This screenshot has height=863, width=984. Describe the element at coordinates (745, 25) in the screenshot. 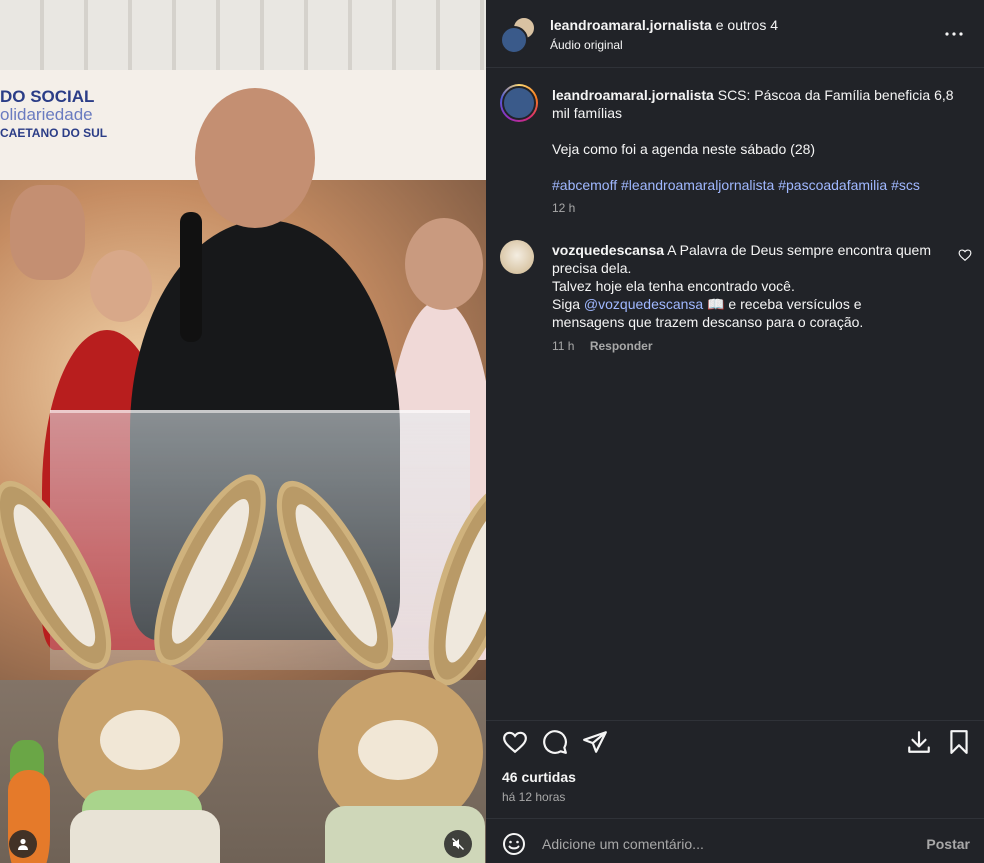

I see `header-others: e outros 4` at that location.